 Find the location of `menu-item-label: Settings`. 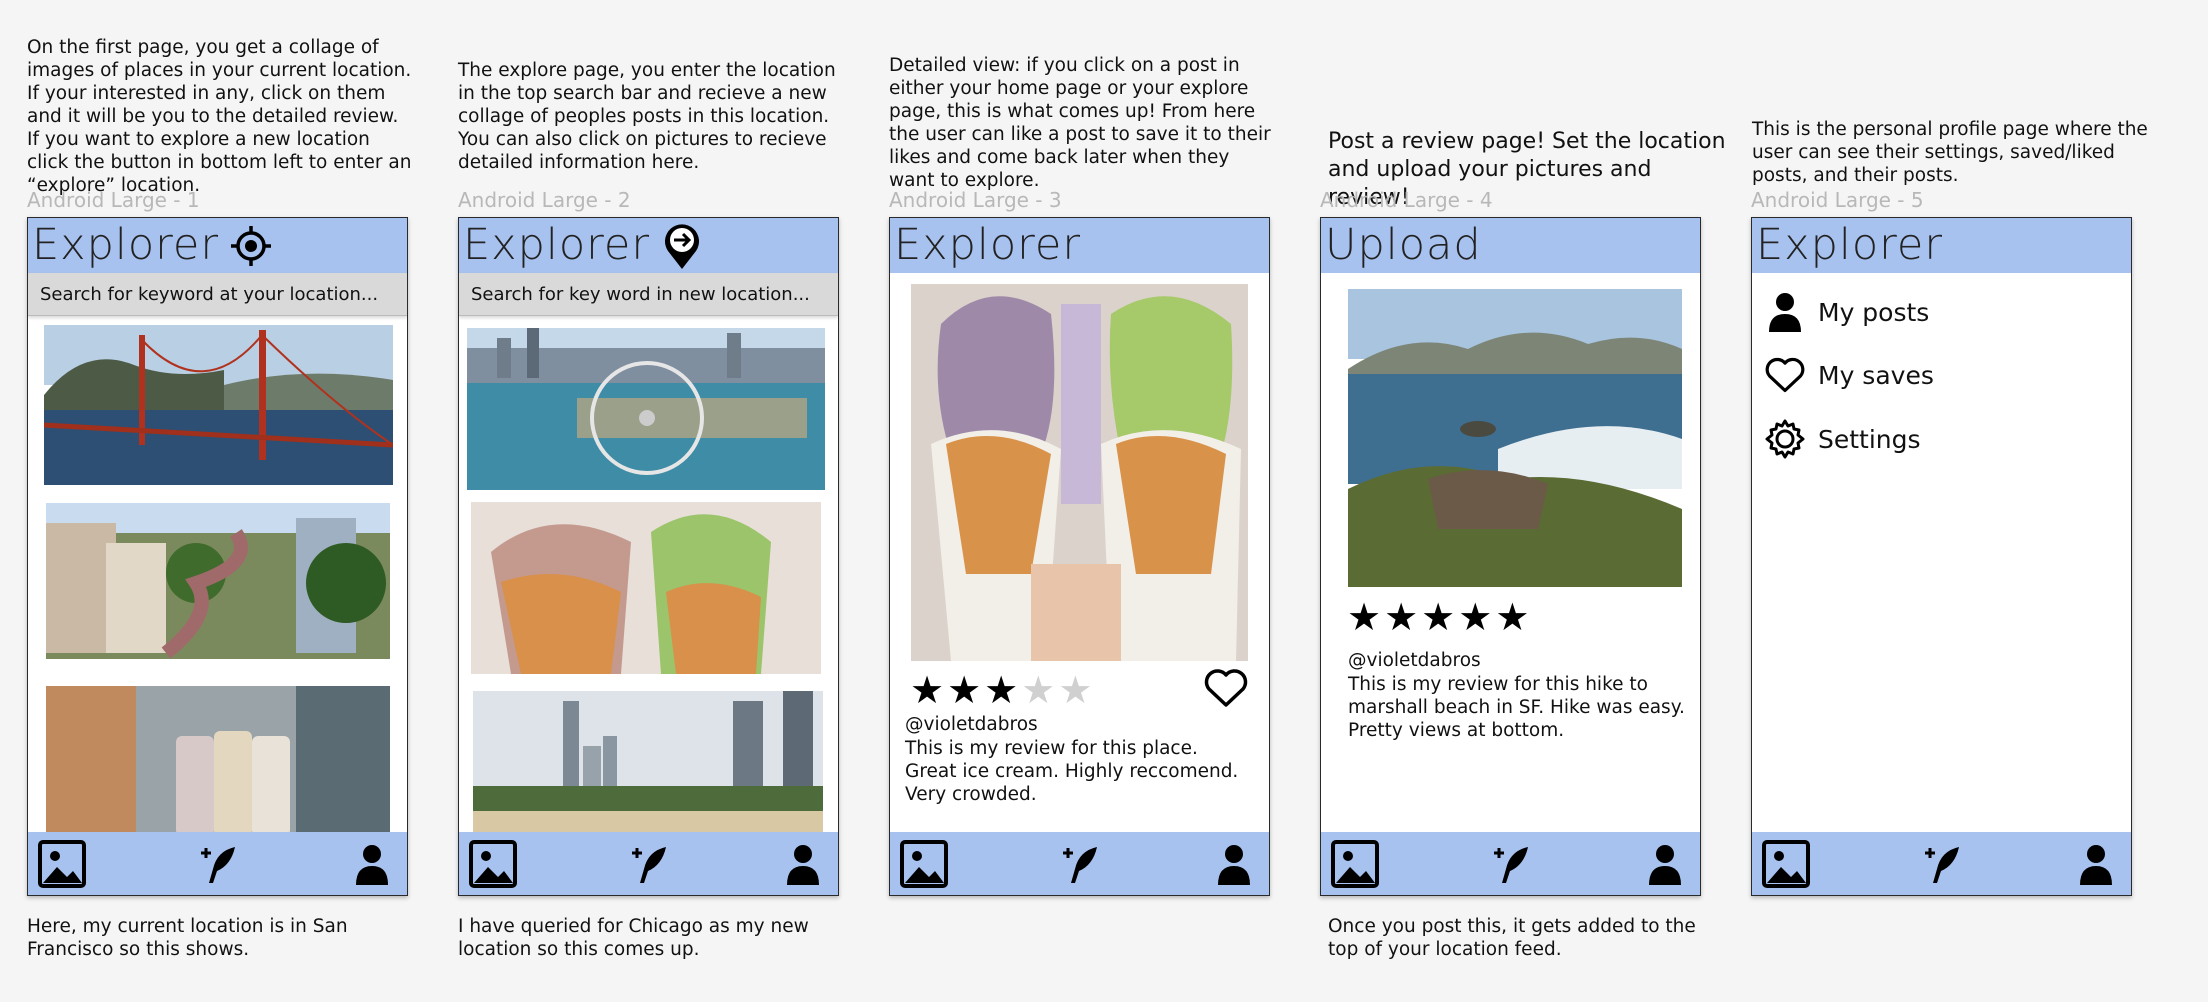

menu-item-label: Settings is located at coordinates (1869, 439).